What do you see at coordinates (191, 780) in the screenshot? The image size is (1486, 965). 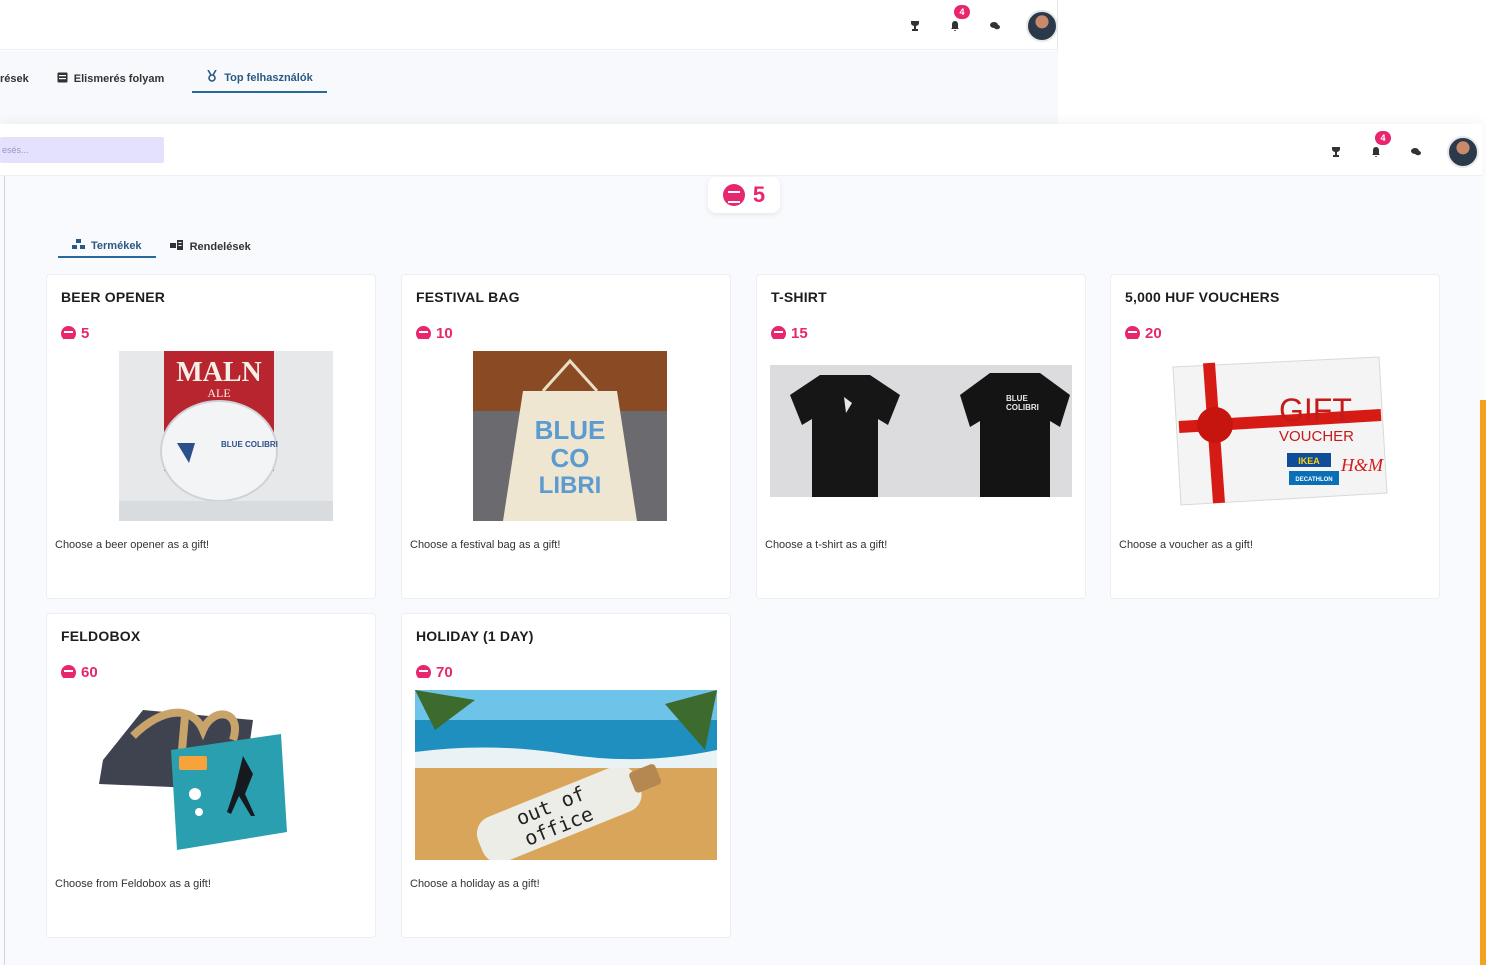 I see `feldobox-image` at bounding box center [191, 780].